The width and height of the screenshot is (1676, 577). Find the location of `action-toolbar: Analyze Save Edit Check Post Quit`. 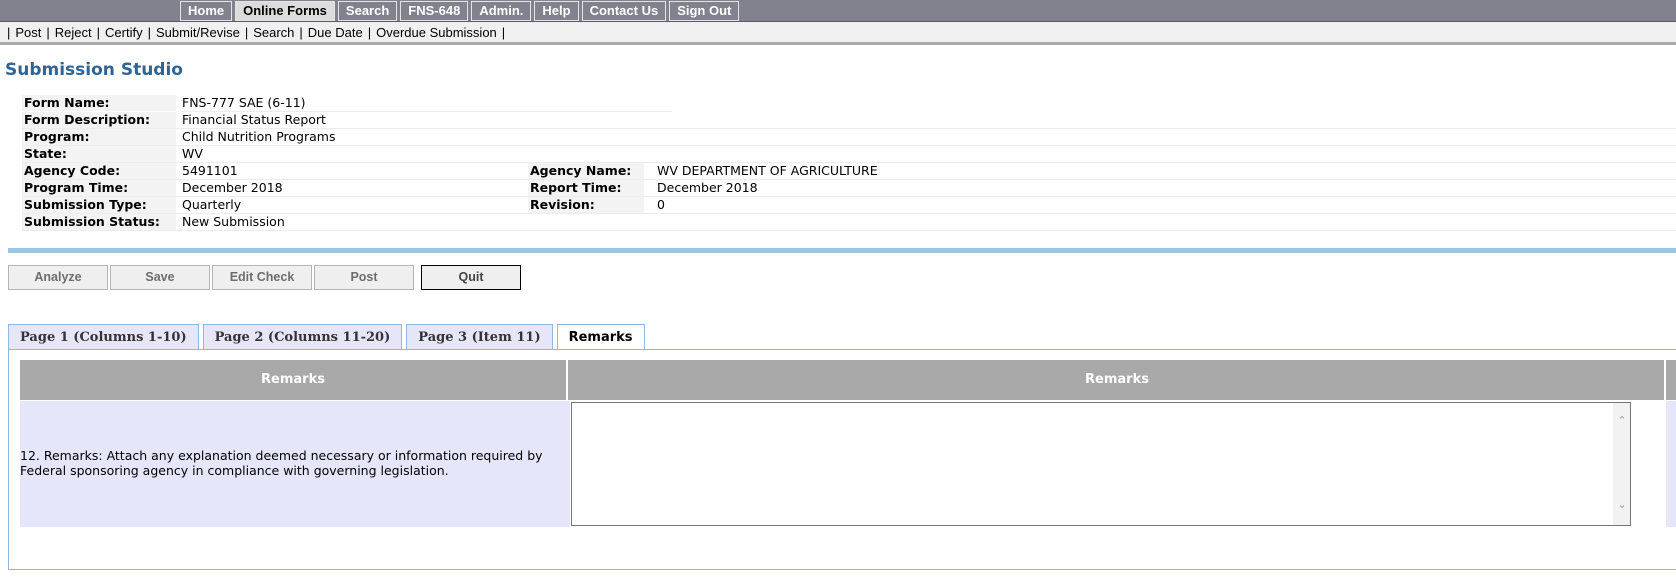

action-toolbar: Analyze Save Edit Check Post Quit is located at coordinates (265, 277).